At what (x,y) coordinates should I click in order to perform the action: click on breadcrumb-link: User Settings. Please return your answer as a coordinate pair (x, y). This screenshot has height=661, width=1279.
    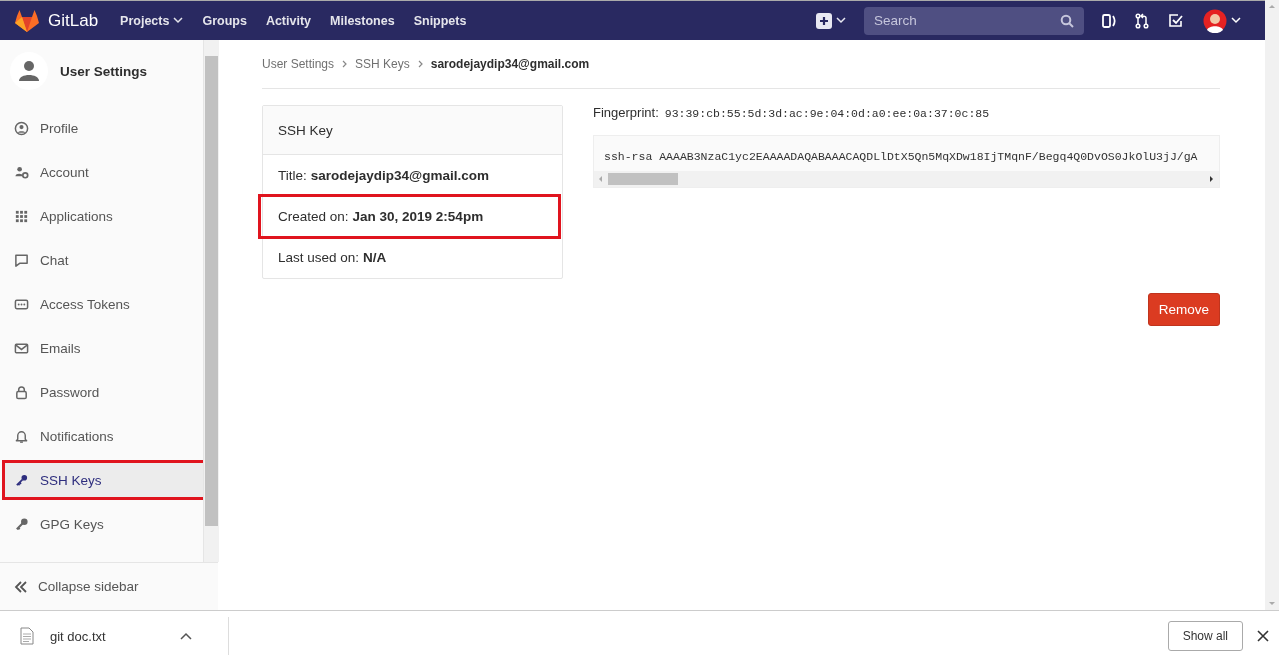
    Looking at the image, I should click on (298, 64).